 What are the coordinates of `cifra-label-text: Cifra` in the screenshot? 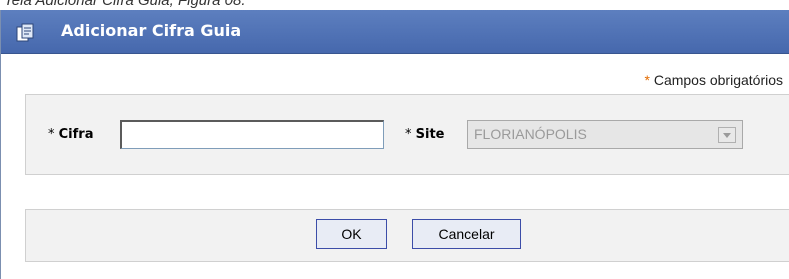 It's located at (76, 134).